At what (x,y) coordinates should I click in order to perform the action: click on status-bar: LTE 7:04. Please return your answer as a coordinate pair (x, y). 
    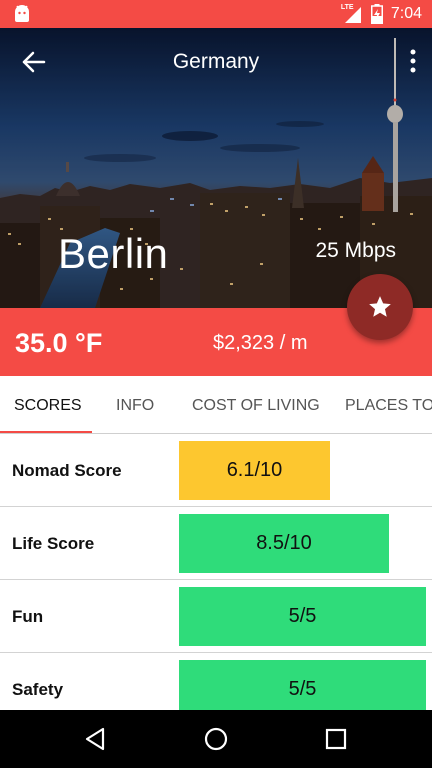
    Looking at the image, I should click on (216, 14).